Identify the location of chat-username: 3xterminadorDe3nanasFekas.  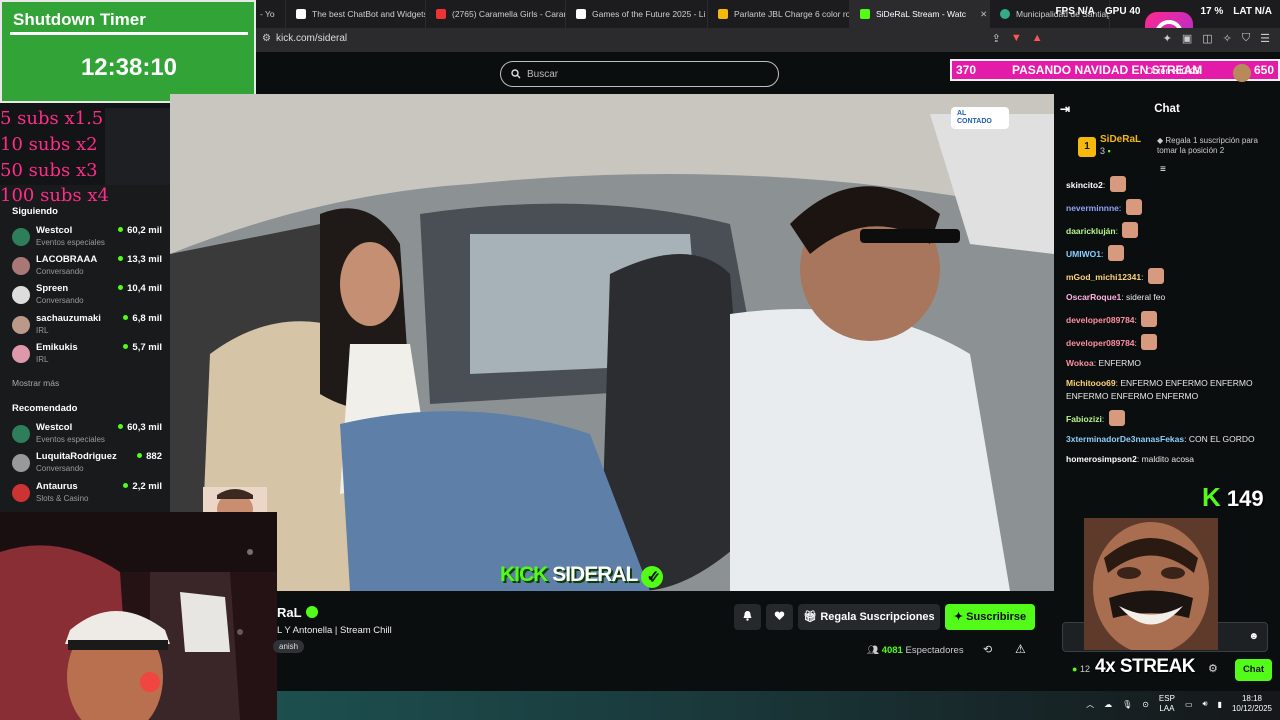
(1125, 439).